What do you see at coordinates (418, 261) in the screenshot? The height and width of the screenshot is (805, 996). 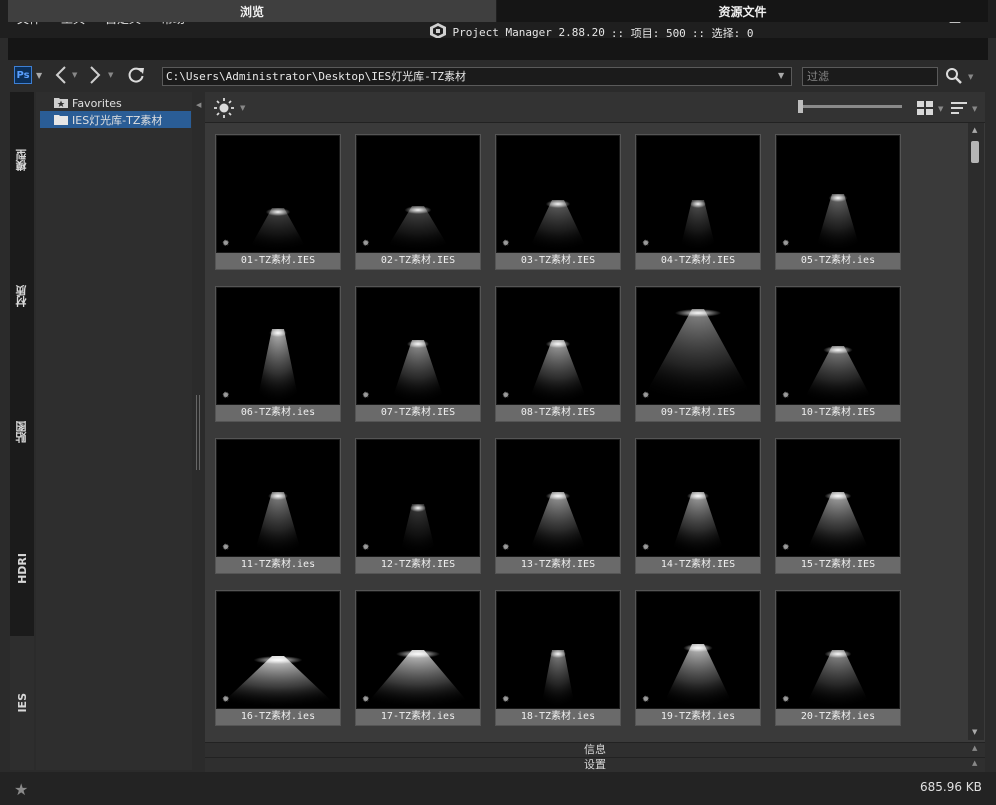 I see `thumbnail-filename: 02-TZ素材.IES` at bounding box center [418, 261].